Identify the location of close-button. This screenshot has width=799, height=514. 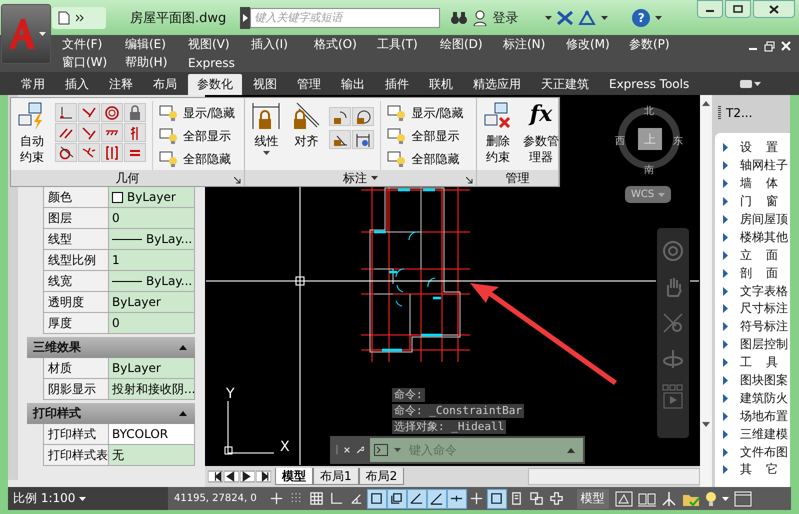
(774, 9).